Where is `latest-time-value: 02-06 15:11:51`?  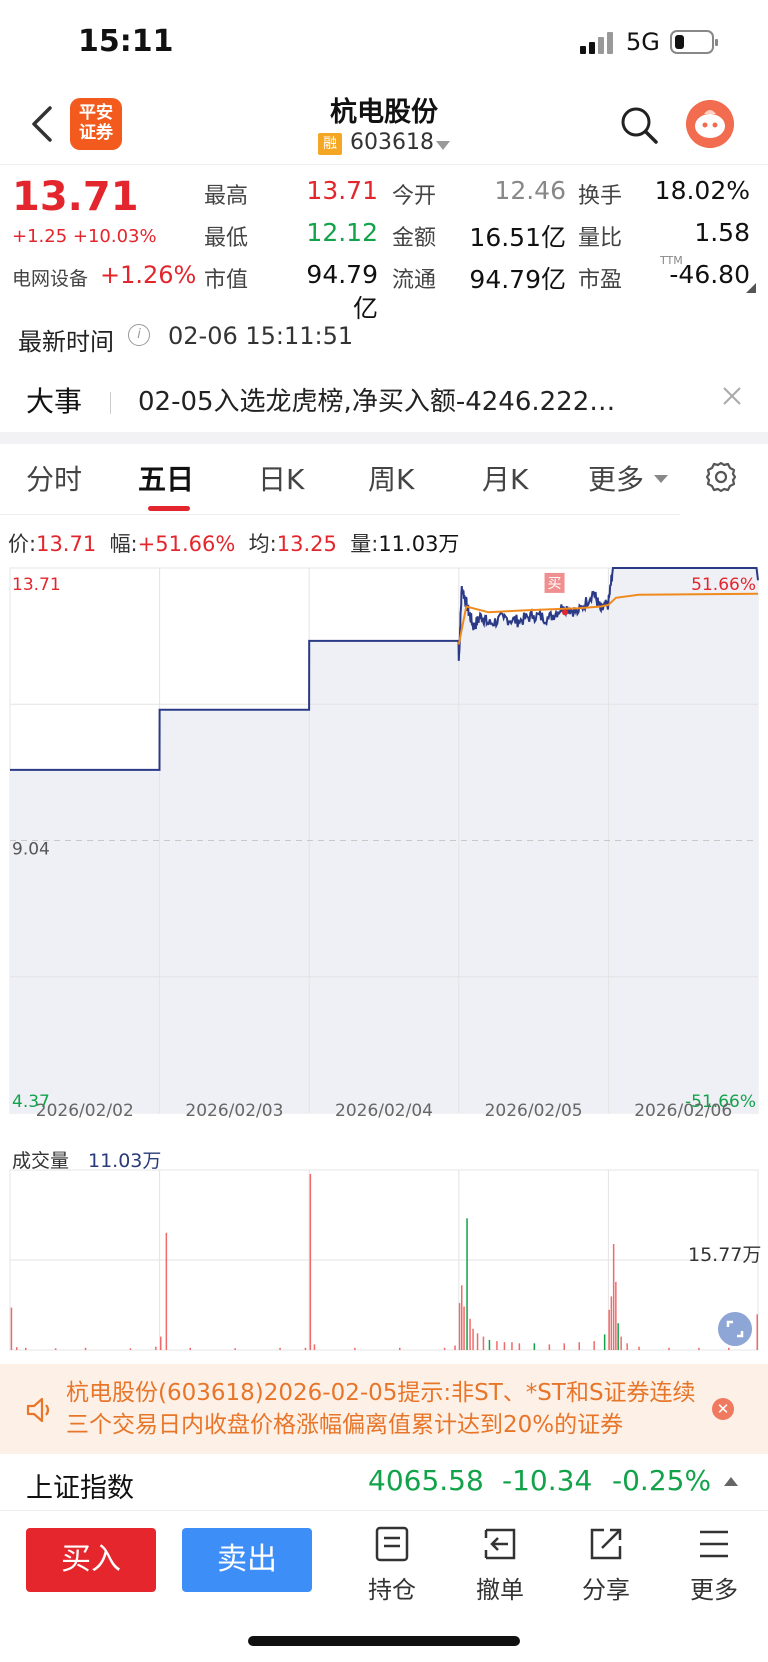 latest-time-value: 02-06 15:11:51 is located at coordinates (261, 336).